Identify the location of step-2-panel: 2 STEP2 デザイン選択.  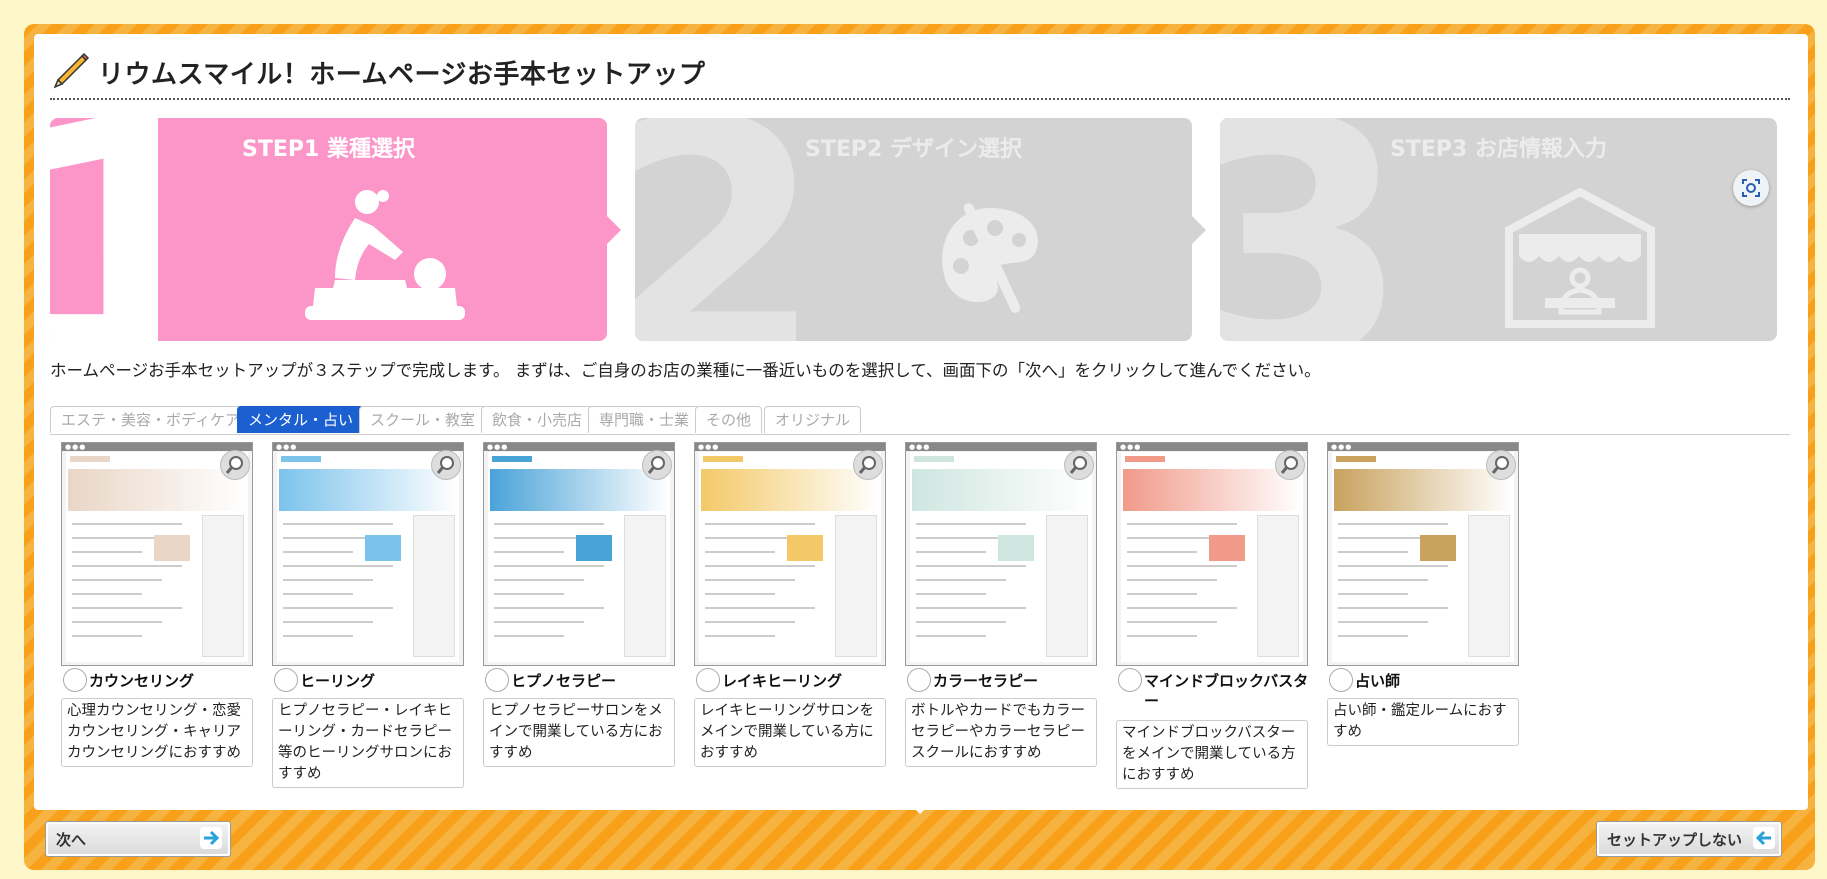
(913, 229).